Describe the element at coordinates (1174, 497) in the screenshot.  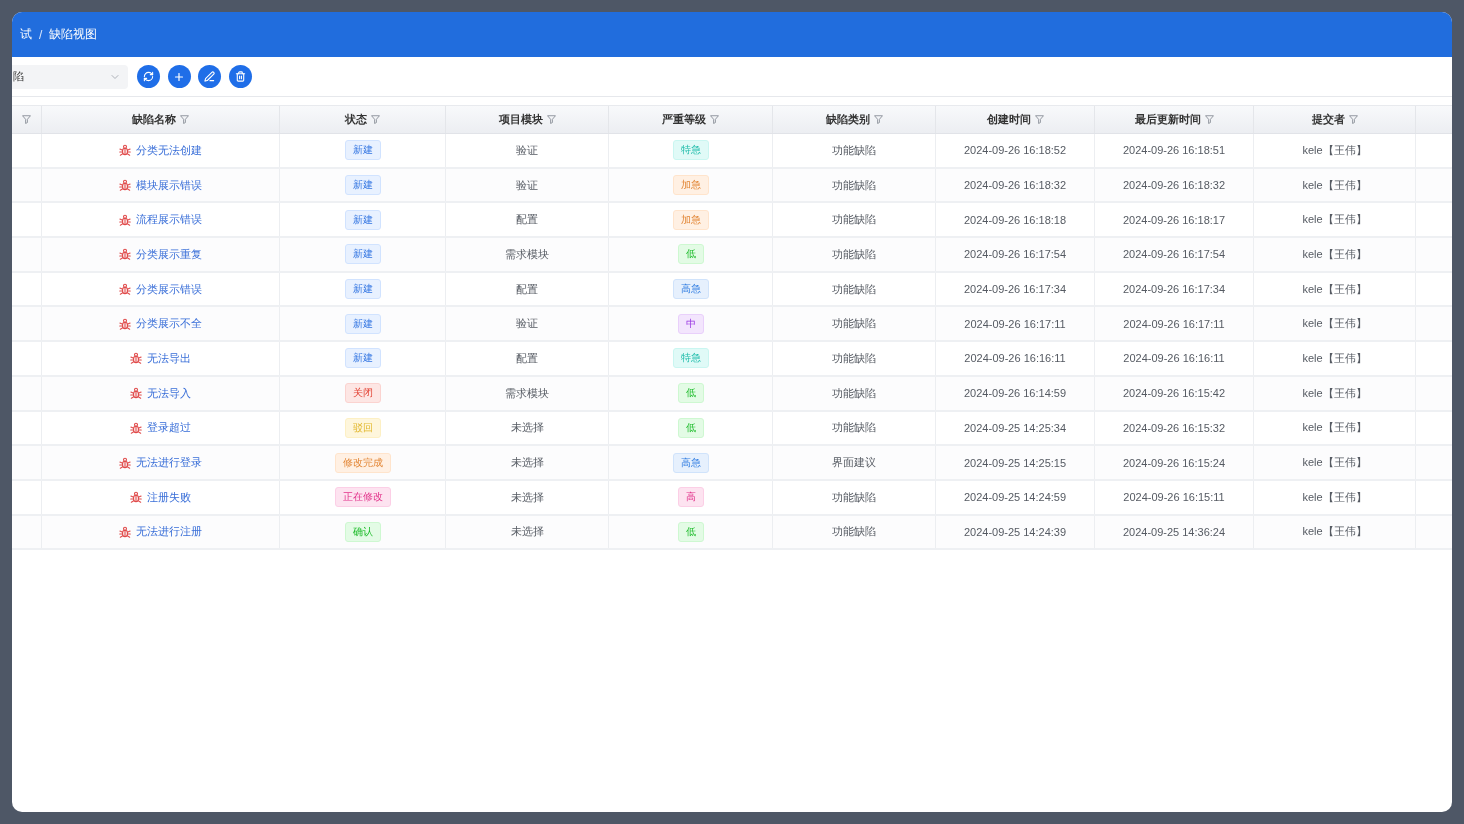
I see `updated-time-cell: 2024-09-26 16:15:11` at that location.